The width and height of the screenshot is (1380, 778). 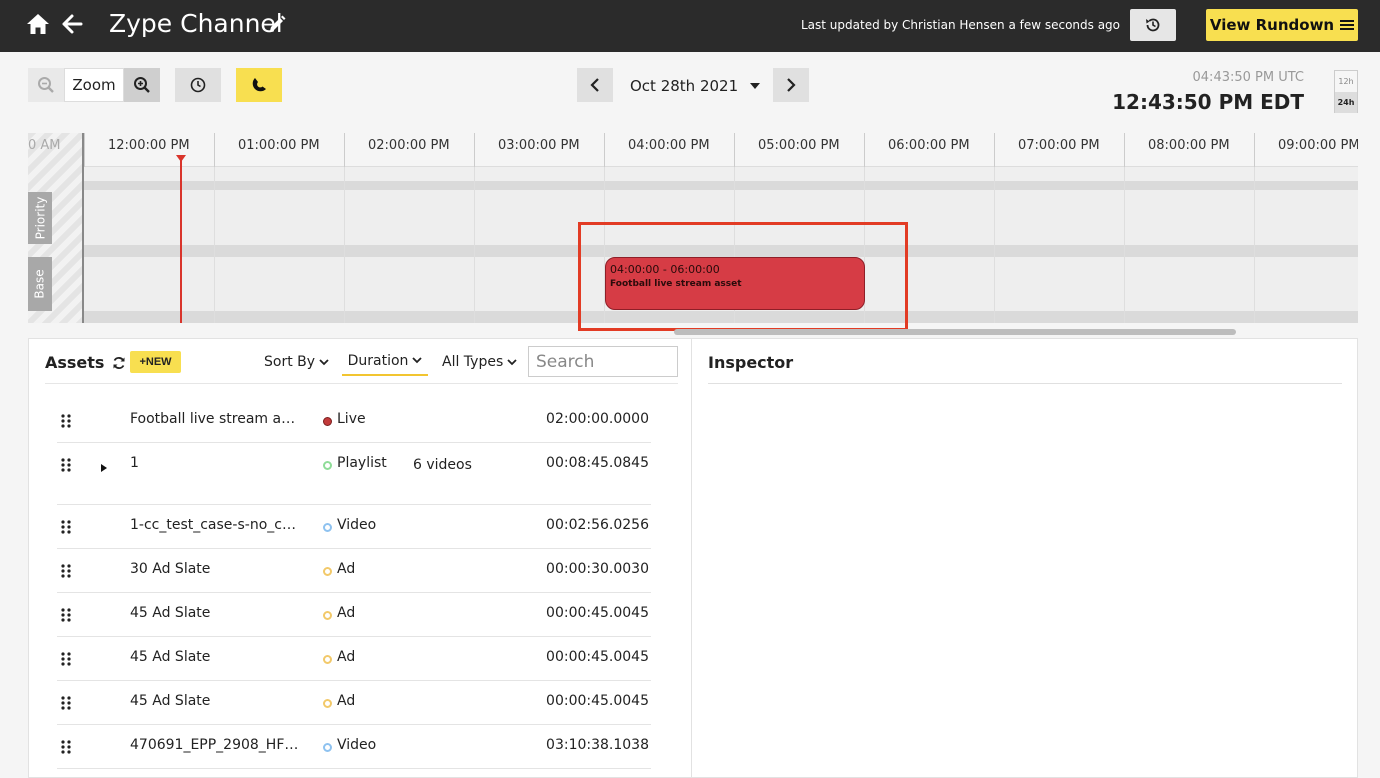 What do you see at coordinates (134, 463) in the screenshot?
I see `asset-name: 1` at bounding box center [134, 463].